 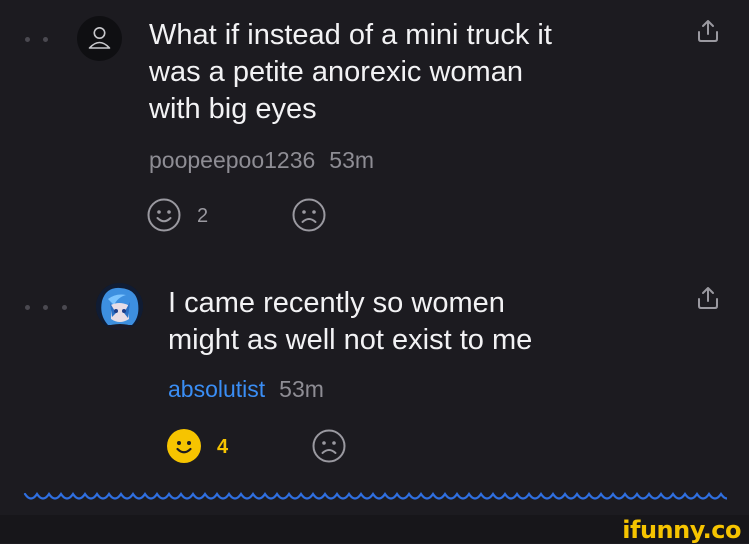 What do you see at coordinates (203, 216) in the screenshot?
I see `like-count: 2` at bounding box center [203, 216].